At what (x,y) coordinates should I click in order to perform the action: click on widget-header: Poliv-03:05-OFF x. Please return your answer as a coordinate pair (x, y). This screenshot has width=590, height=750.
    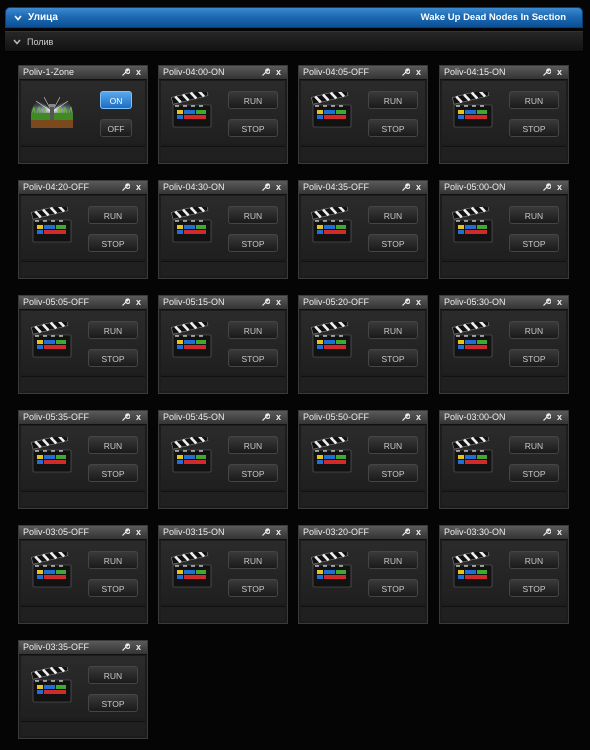
    Looking at the image, I should click on (83, 533).